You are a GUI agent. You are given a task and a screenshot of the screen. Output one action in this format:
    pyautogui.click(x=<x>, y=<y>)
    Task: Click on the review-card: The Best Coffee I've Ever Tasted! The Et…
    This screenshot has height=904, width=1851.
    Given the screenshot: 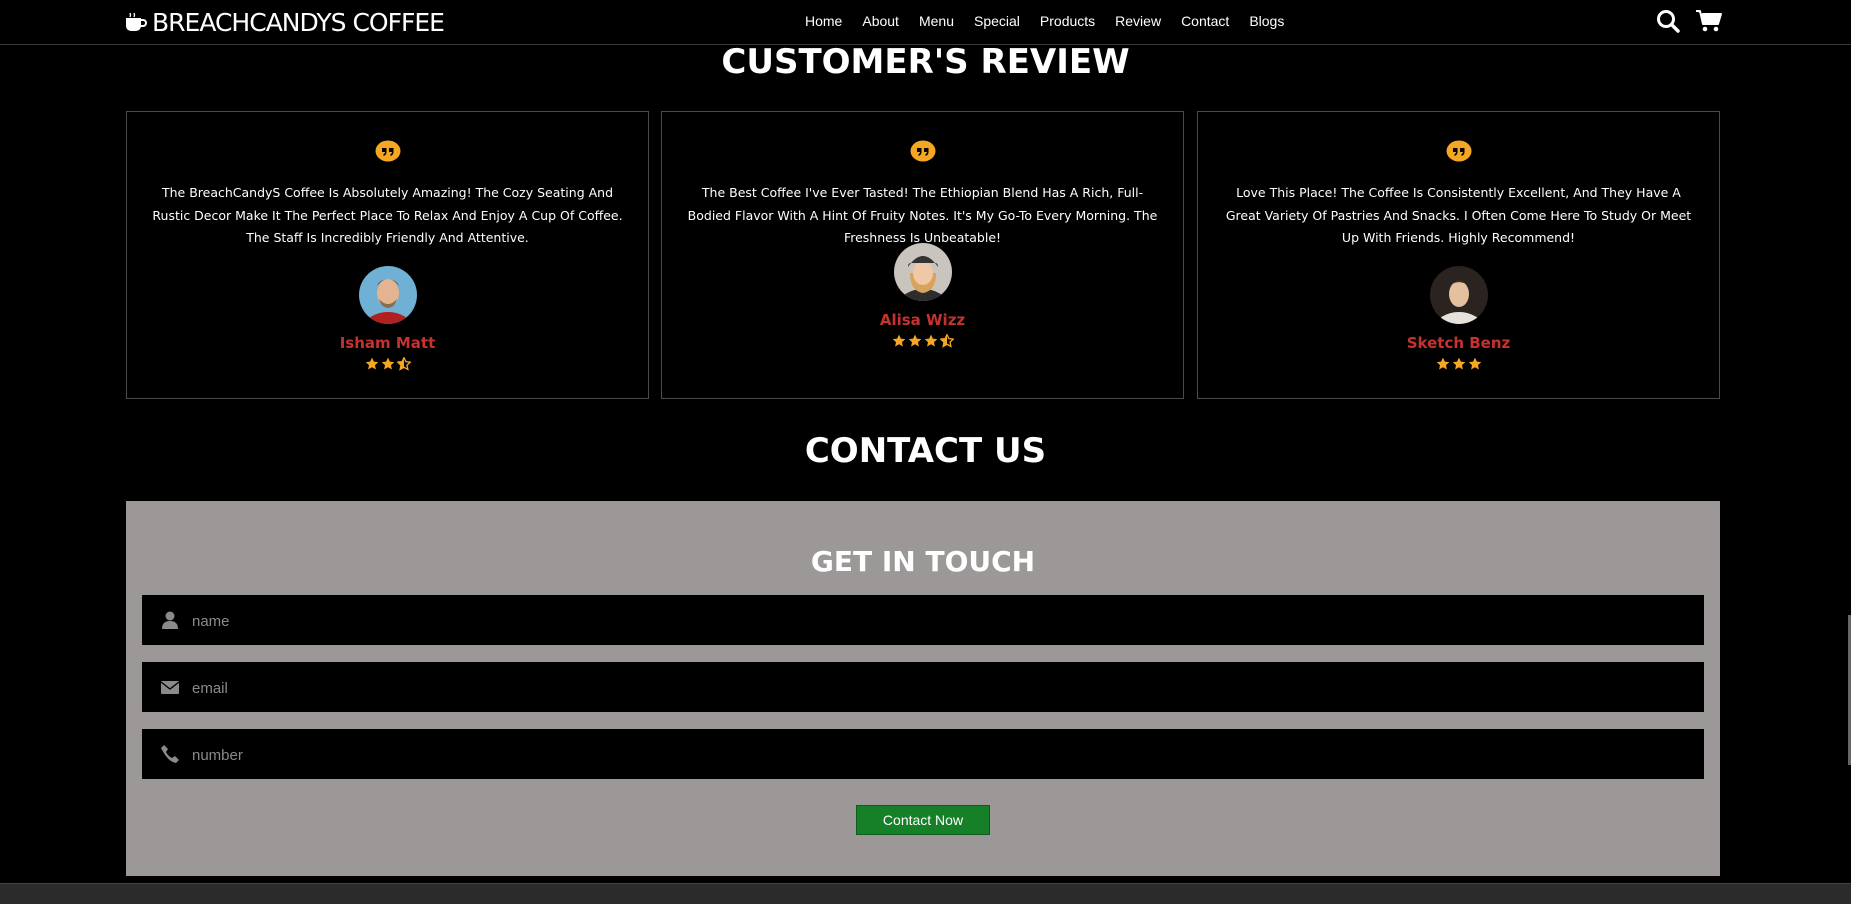 What is the action you would take?
    pyautogui.click(x=922, y=255)
    